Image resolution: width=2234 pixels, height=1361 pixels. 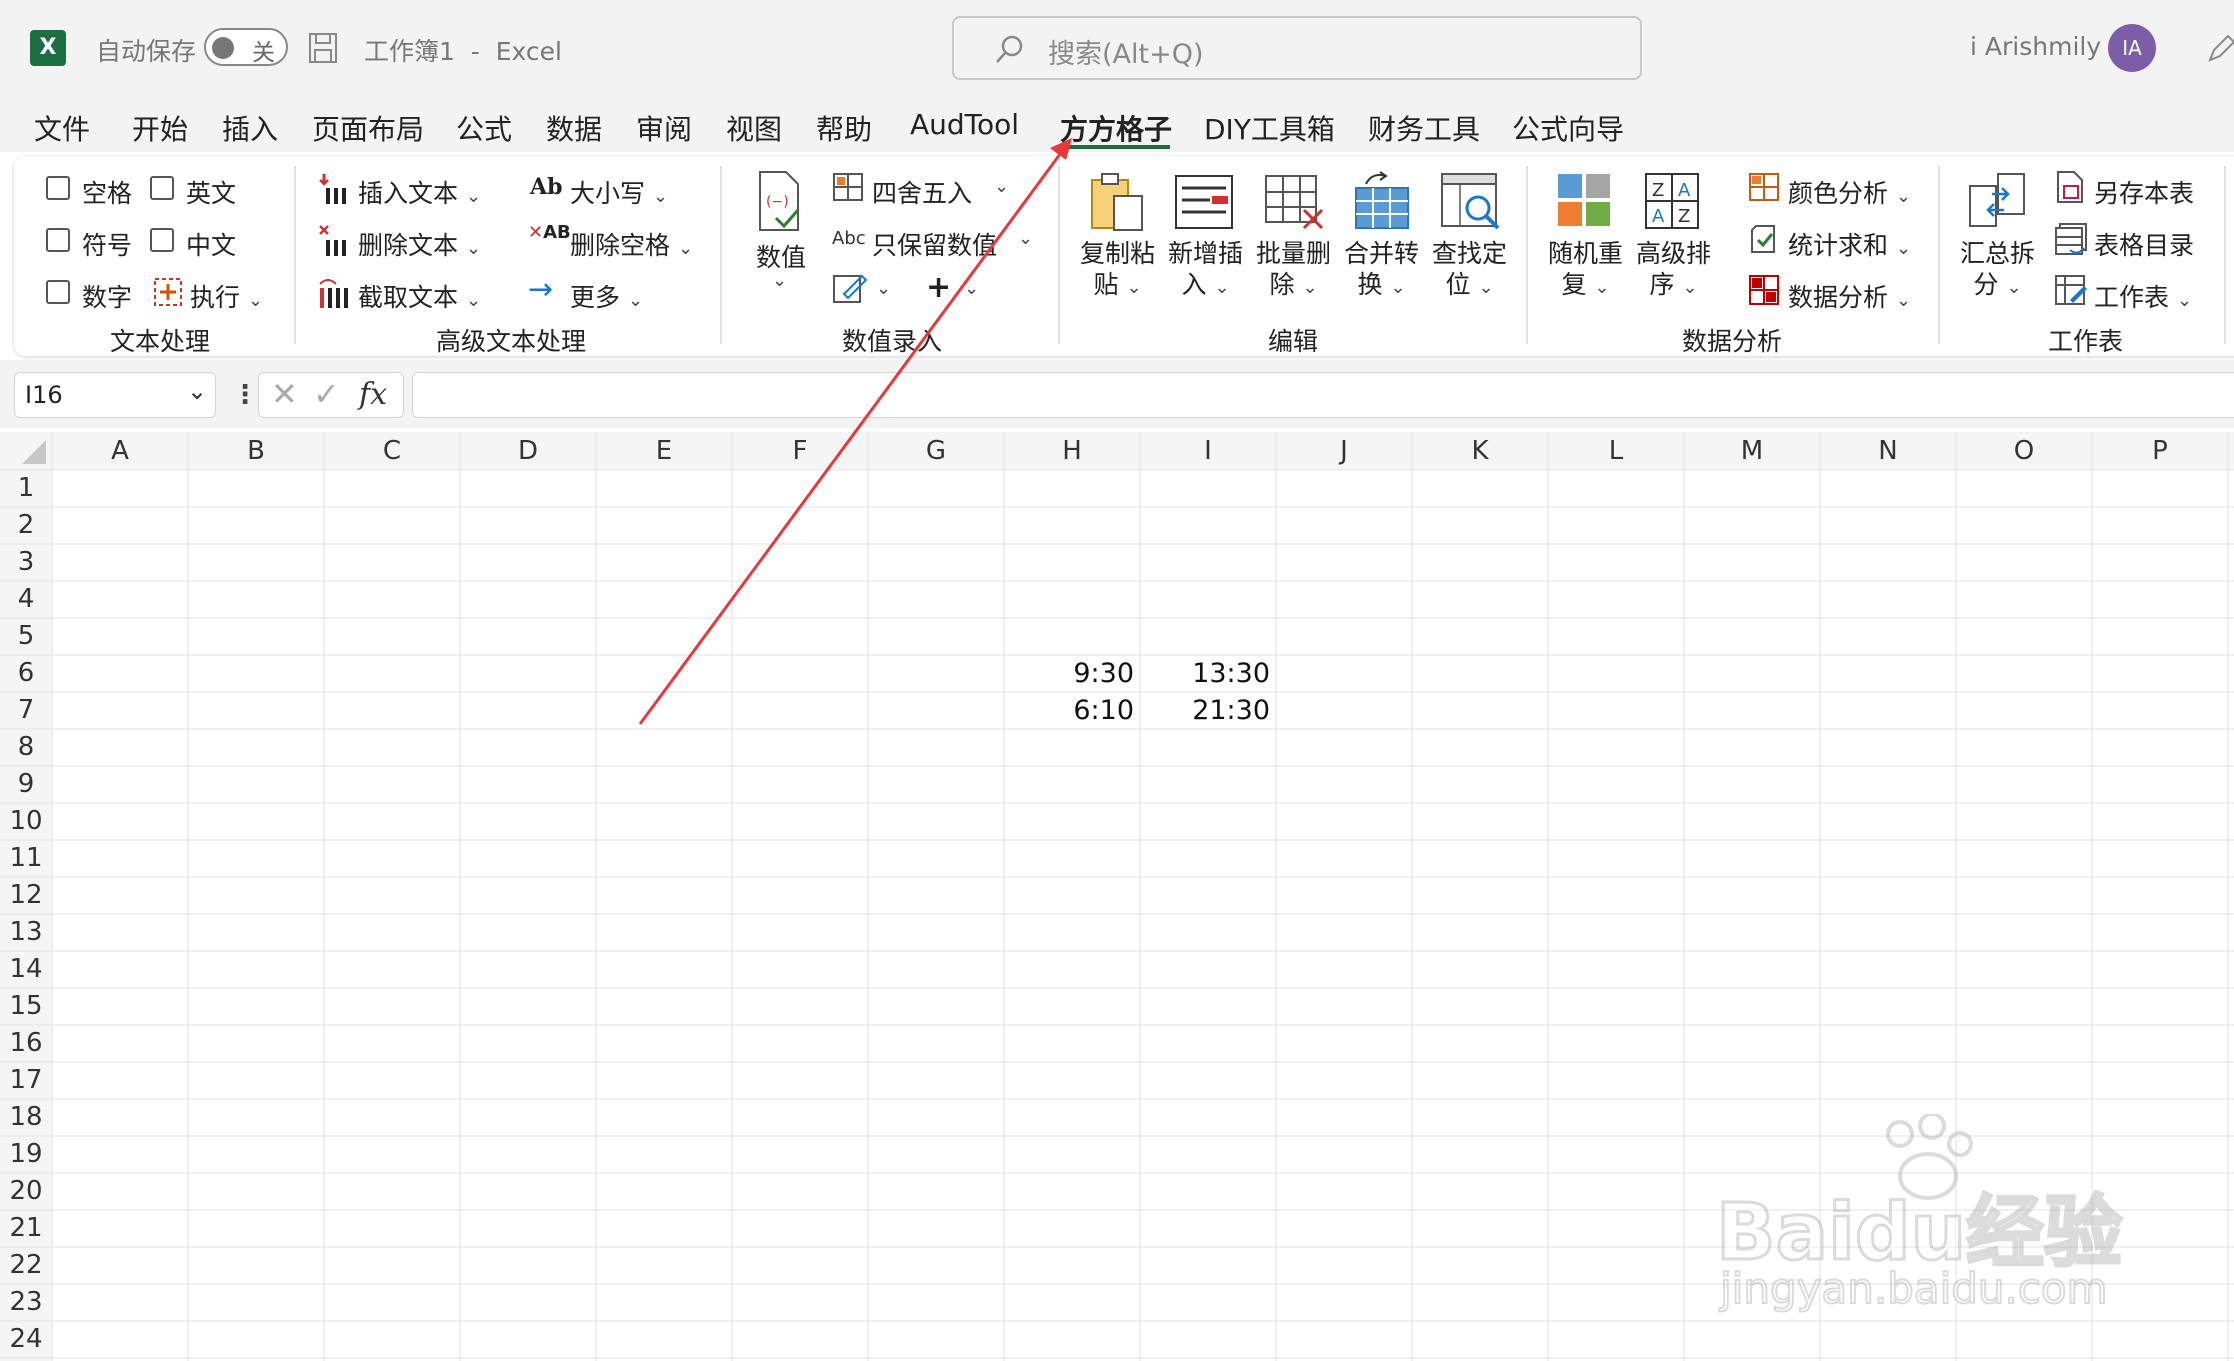 I want to click on column-header: D, so click(x=528, y=451).